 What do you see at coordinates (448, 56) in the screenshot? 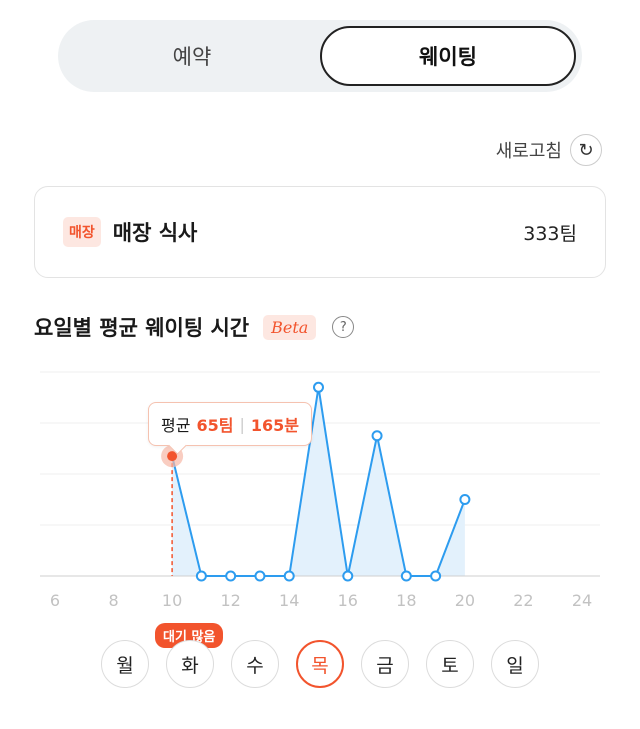
I see `tab-waiting: 웨이팅` at bounding box center [448, 56].